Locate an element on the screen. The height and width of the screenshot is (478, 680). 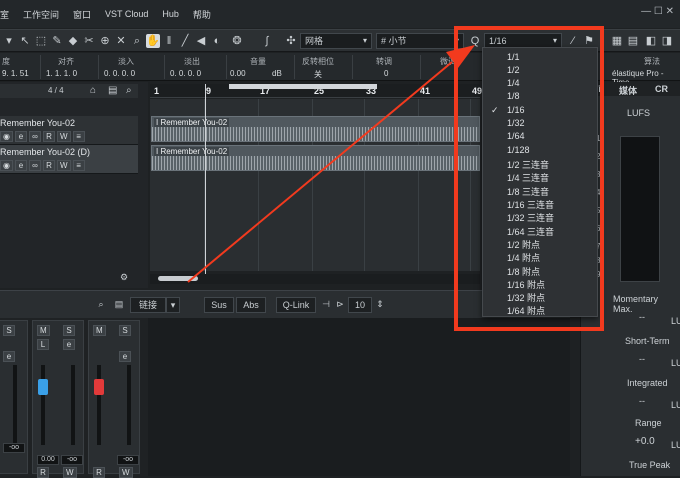
mixer-channel: M S L e 0.00 -oo R W is located at coordinates (58, 399).